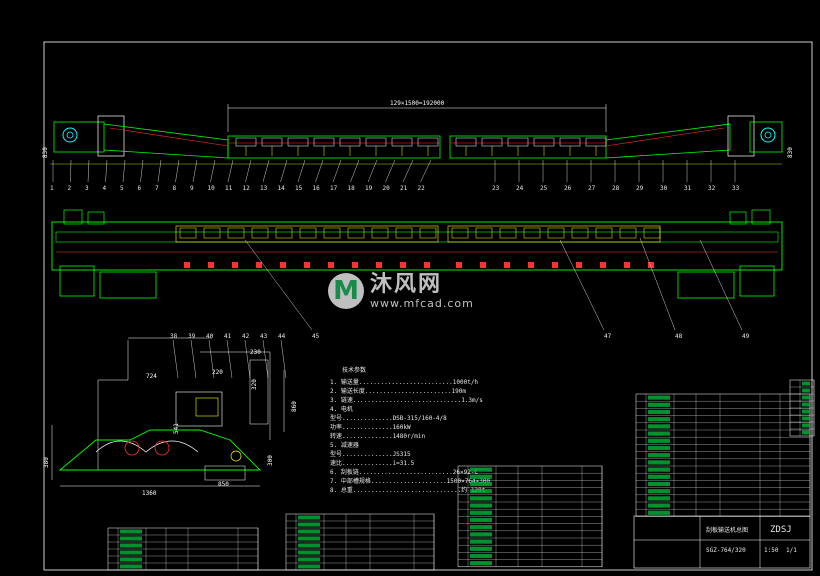 The width and height of the screenshot is (820, 576). What do you see at coordinates (140, 188) in the screenshot?
I see `callout-label: 6` at bounding box center [140, 188].